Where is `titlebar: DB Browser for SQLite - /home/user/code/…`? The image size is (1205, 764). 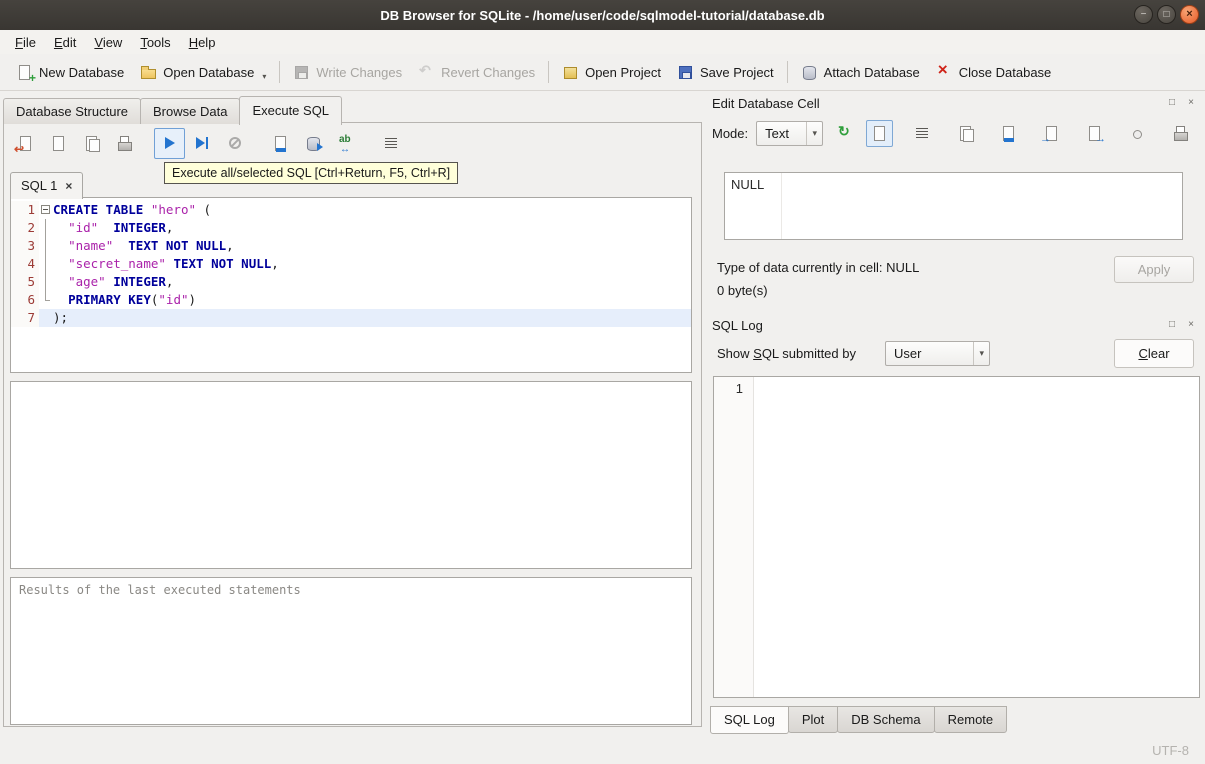 titlebar: DB Browser for SQLite - /home/user/code/… is located at coordinates (602, 15).